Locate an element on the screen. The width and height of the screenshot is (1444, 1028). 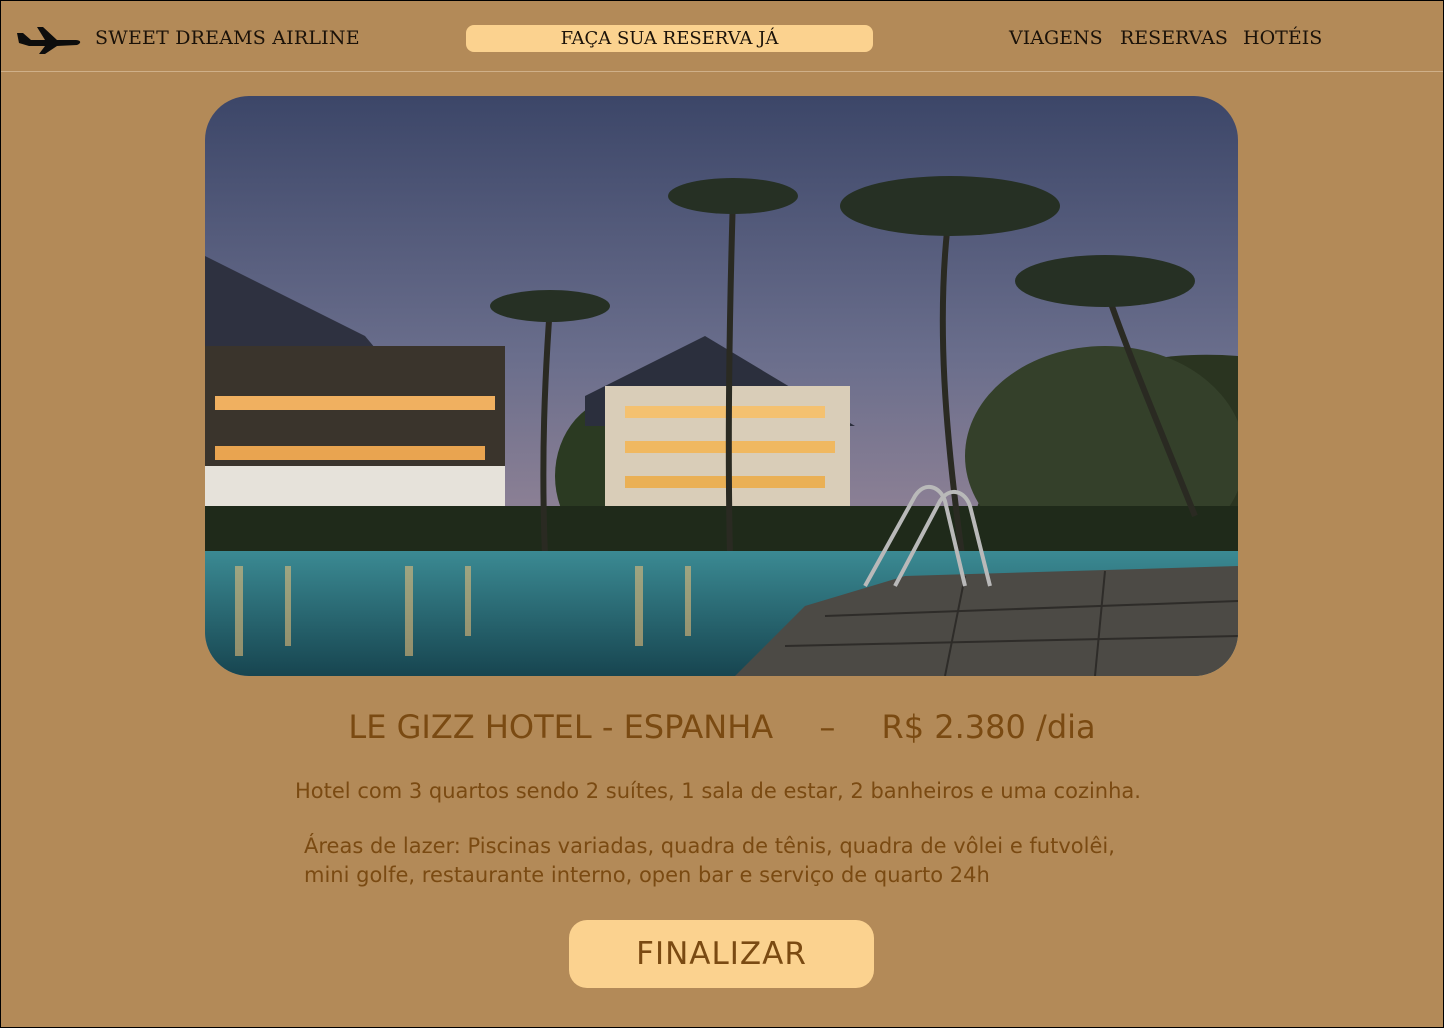
book-now-button: FAÇA SUA RESERVA JÁ is located at coordinates (669, 38).